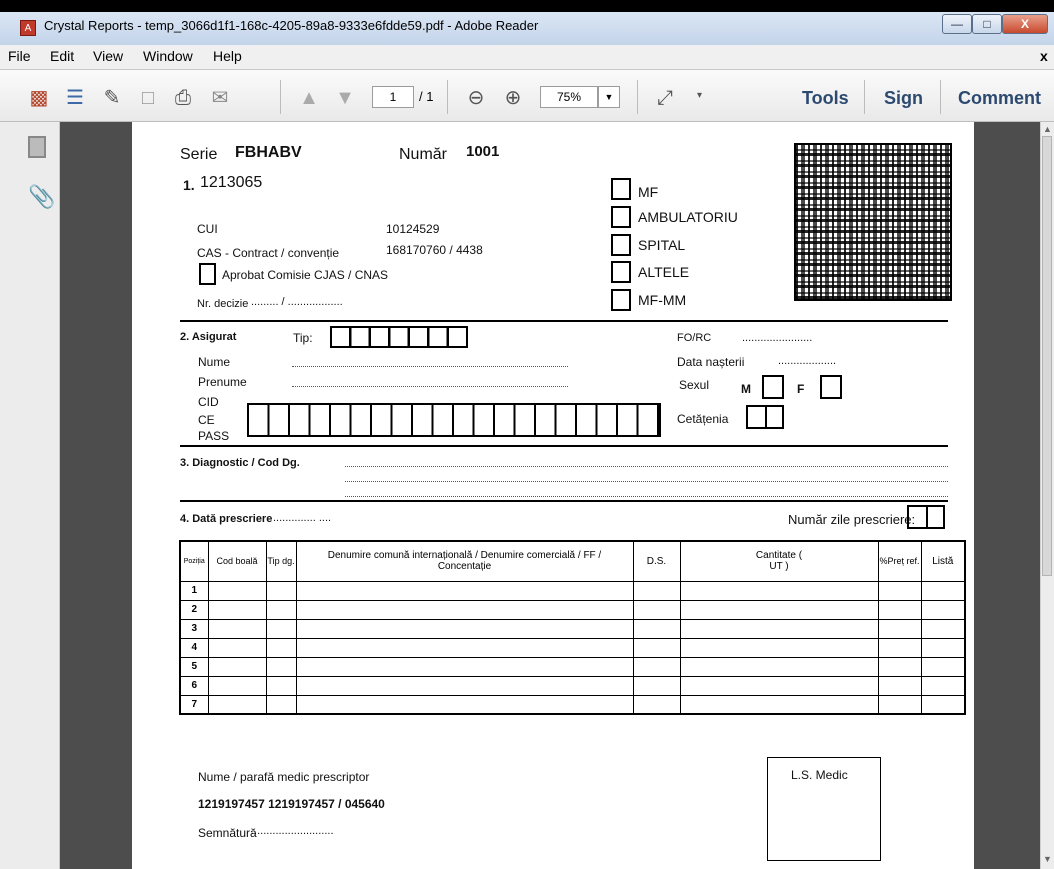 The height and width of the screenshot is (869, 1054). What do you see at coordinates (852, 519) in the screenshot?
I see `numar-zile-label: Număr zile prescriere:` at bounding box center [852, 519].